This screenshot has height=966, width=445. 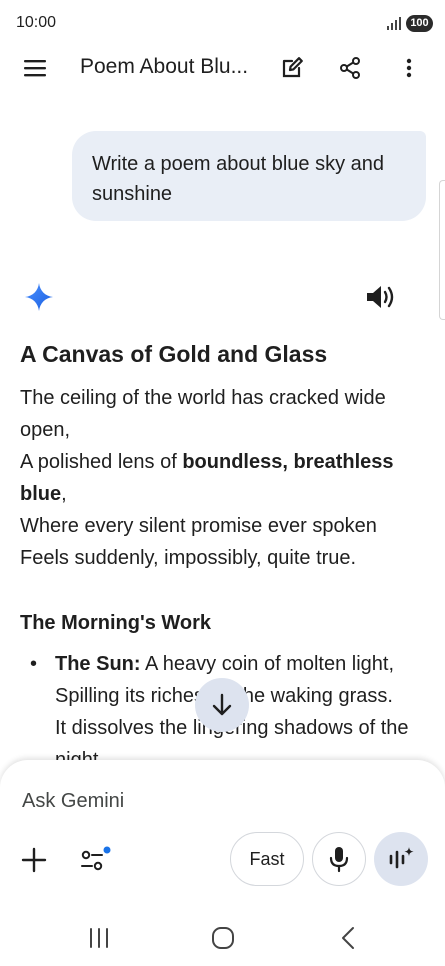 I want to click on share-icon, so click(x=350, y=68).